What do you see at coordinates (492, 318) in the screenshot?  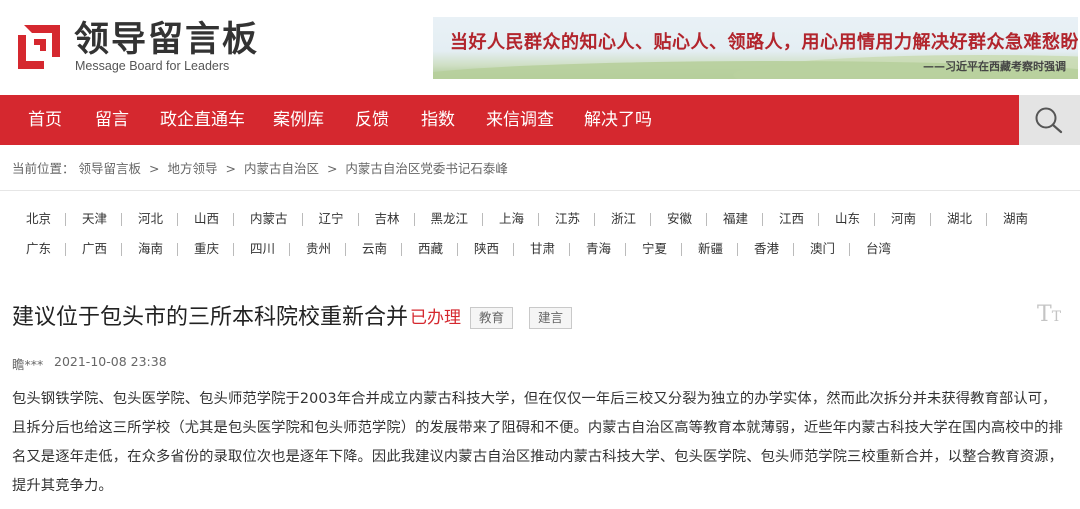 I see `tag-education: 教育` at bounding box center [492, 318].